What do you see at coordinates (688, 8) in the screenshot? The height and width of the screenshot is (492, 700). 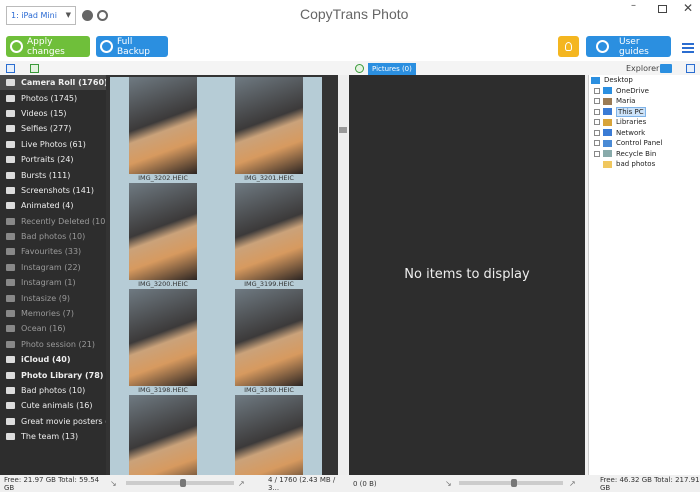 I see `close-button: ✕` at bounding box center [688, 8].